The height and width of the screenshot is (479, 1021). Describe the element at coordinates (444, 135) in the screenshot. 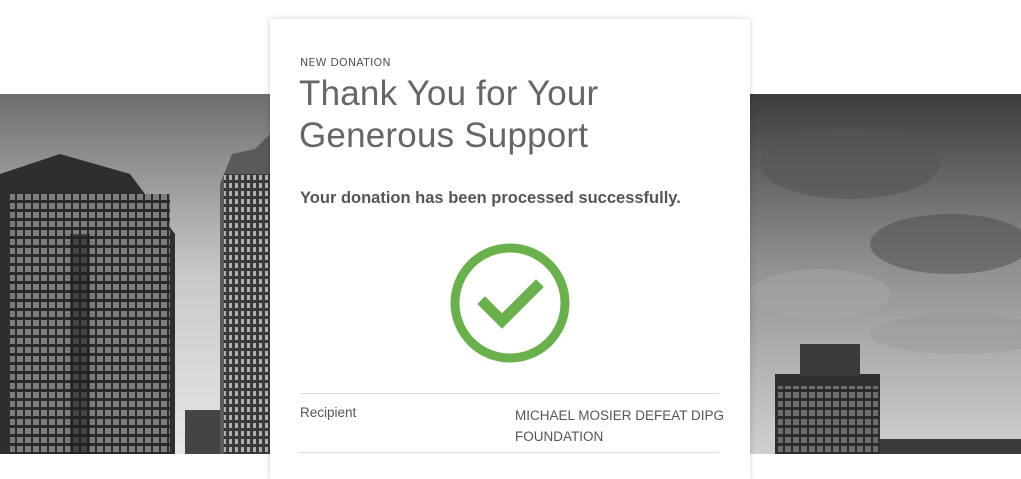

I see `title-line-2: Generous Support` at that location.